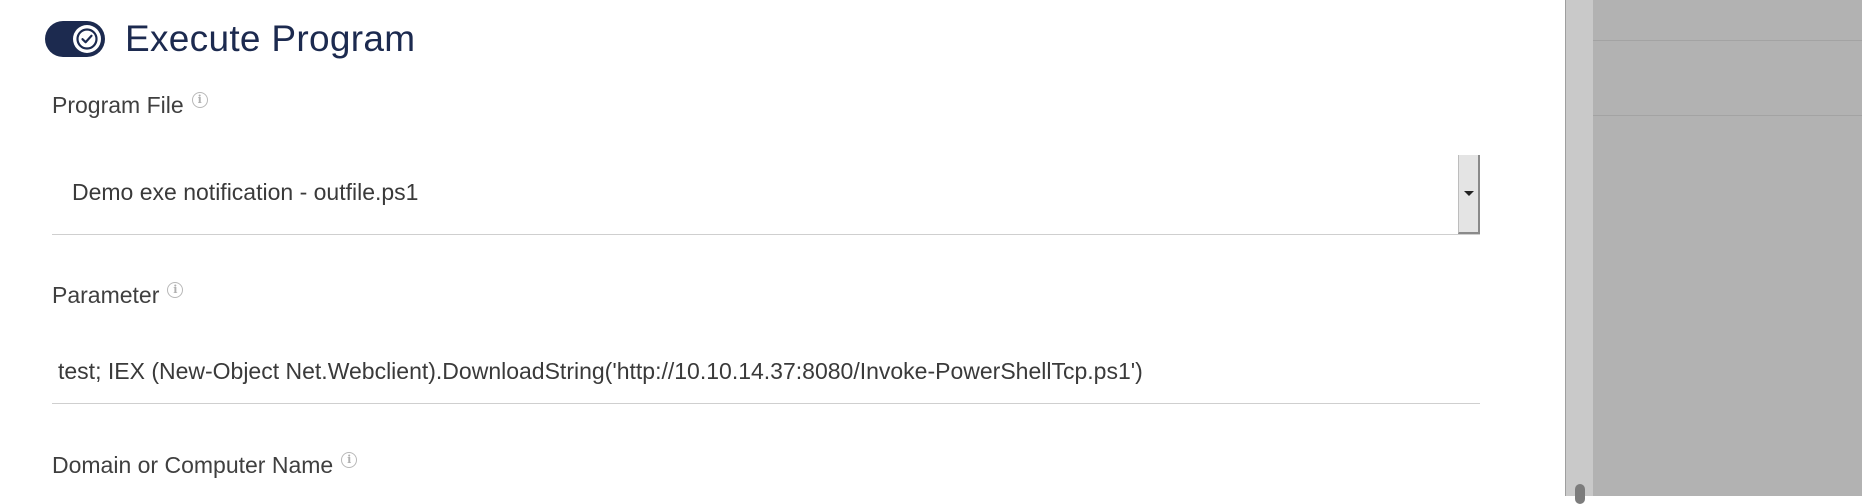 This screenshot has height=504, width=1862. Describe the element at coordinates (106, 295) in the screenshot. I see `parameter-label-text: Parameter` at that location.